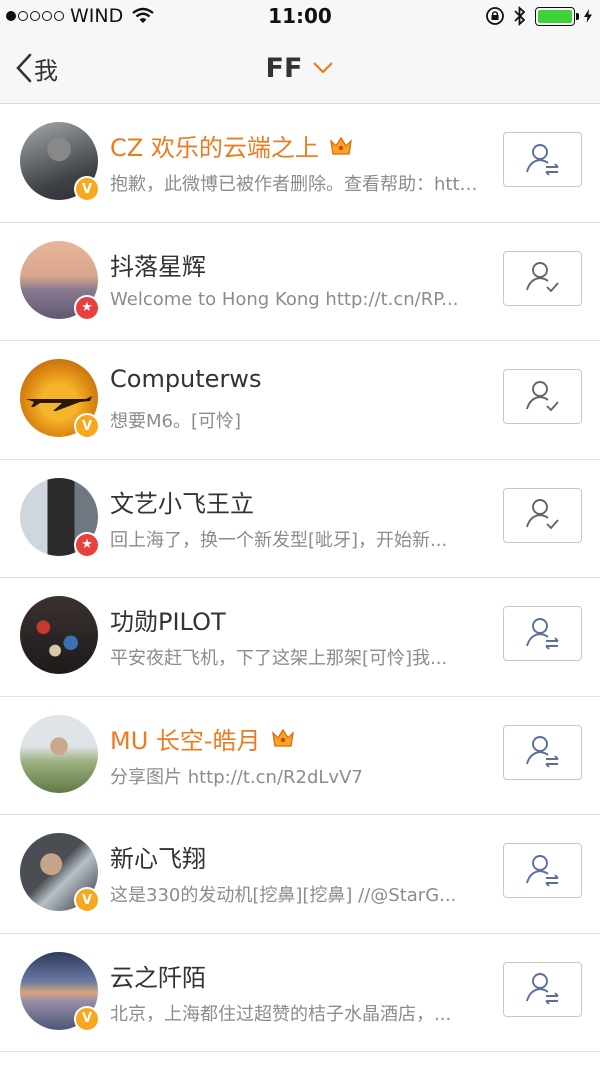 The width and height of the screenshot is (600, 1068). What do you see at coordinates (158, 975) in the screenshot?
I see `user-name: 云之阡陌` at bounding box center [158, 975].